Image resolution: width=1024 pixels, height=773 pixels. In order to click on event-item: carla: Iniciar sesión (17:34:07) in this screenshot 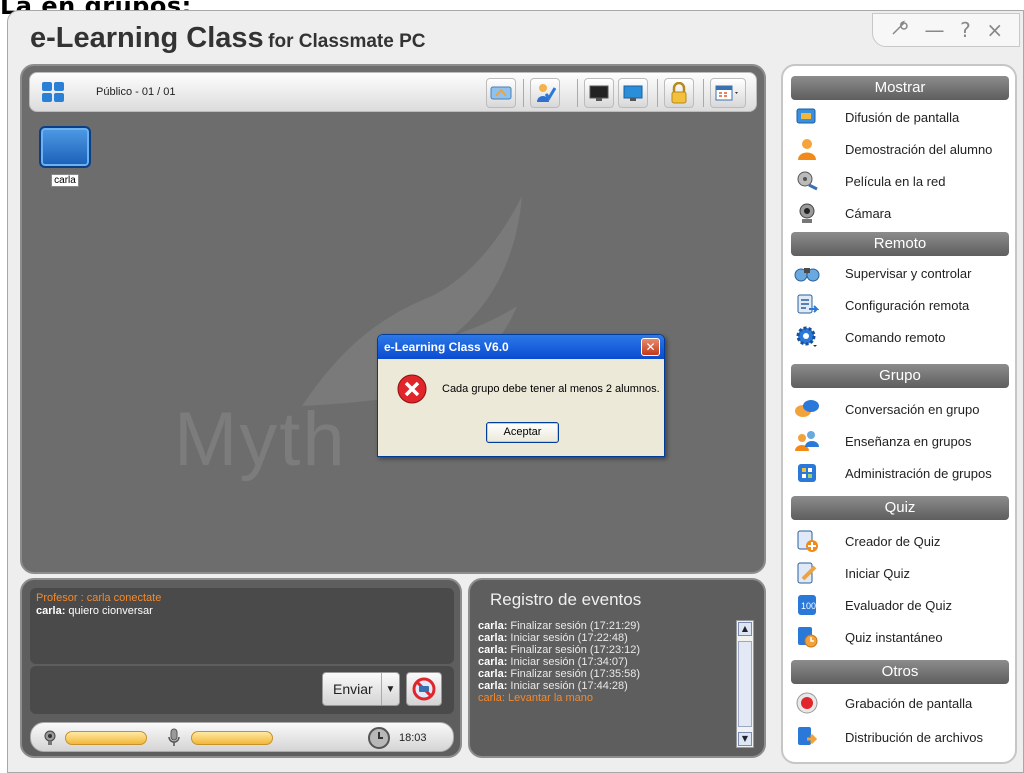, I will do `click(553, 662)`.